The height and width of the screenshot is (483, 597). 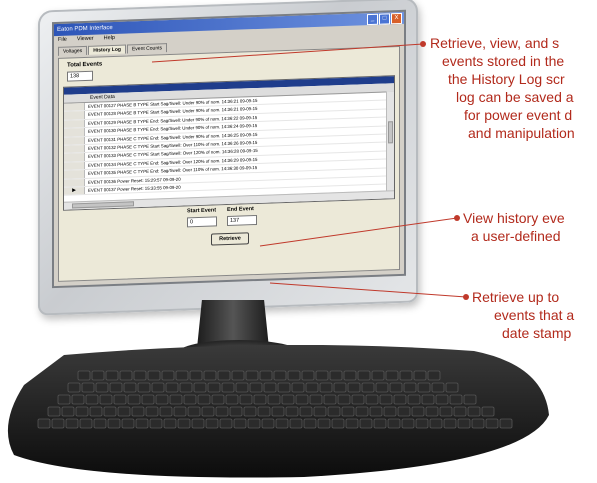 I want to click on start-event-field: 0, so click(x=202, y=222).